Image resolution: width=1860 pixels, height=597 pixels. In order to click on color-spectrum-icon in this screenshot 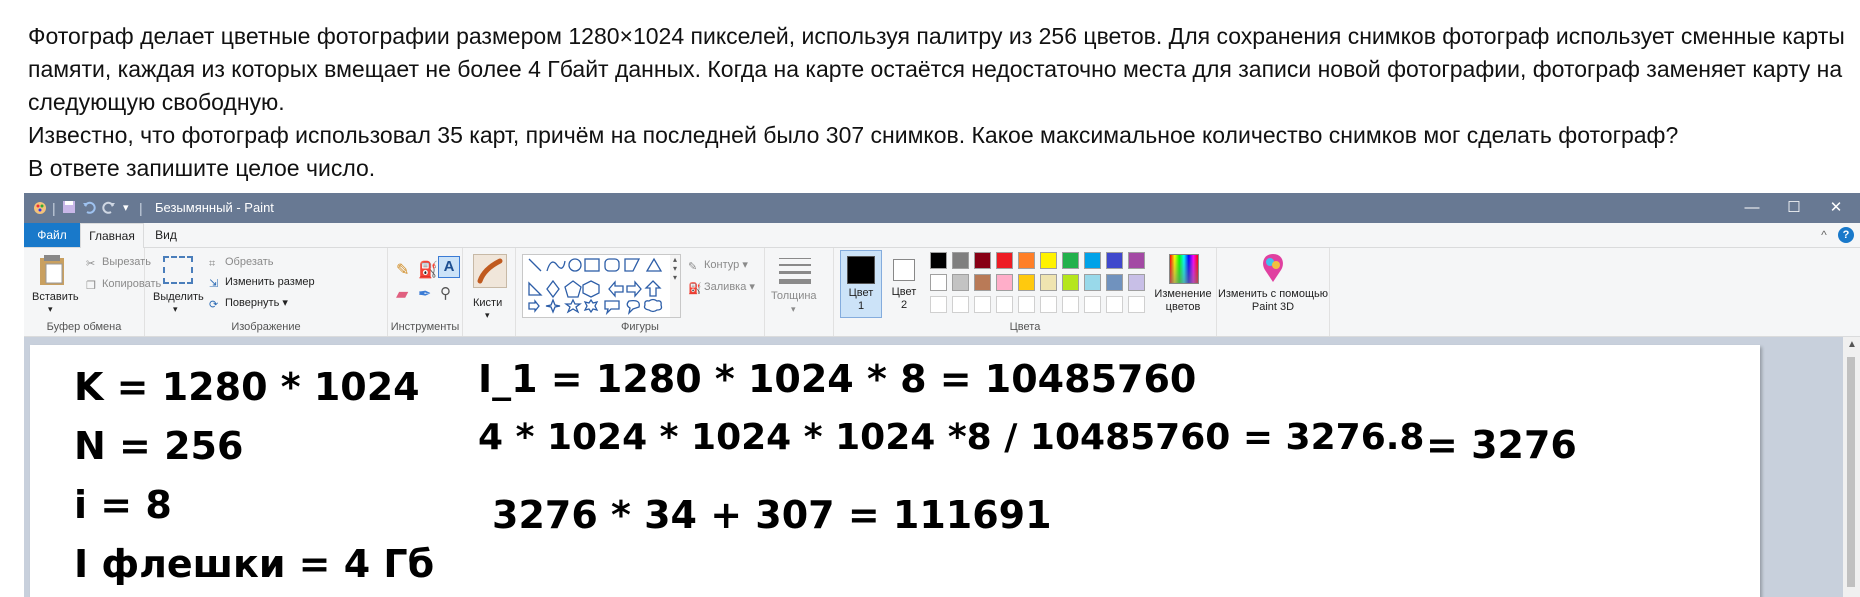, I will do `click(1184, 269)`.